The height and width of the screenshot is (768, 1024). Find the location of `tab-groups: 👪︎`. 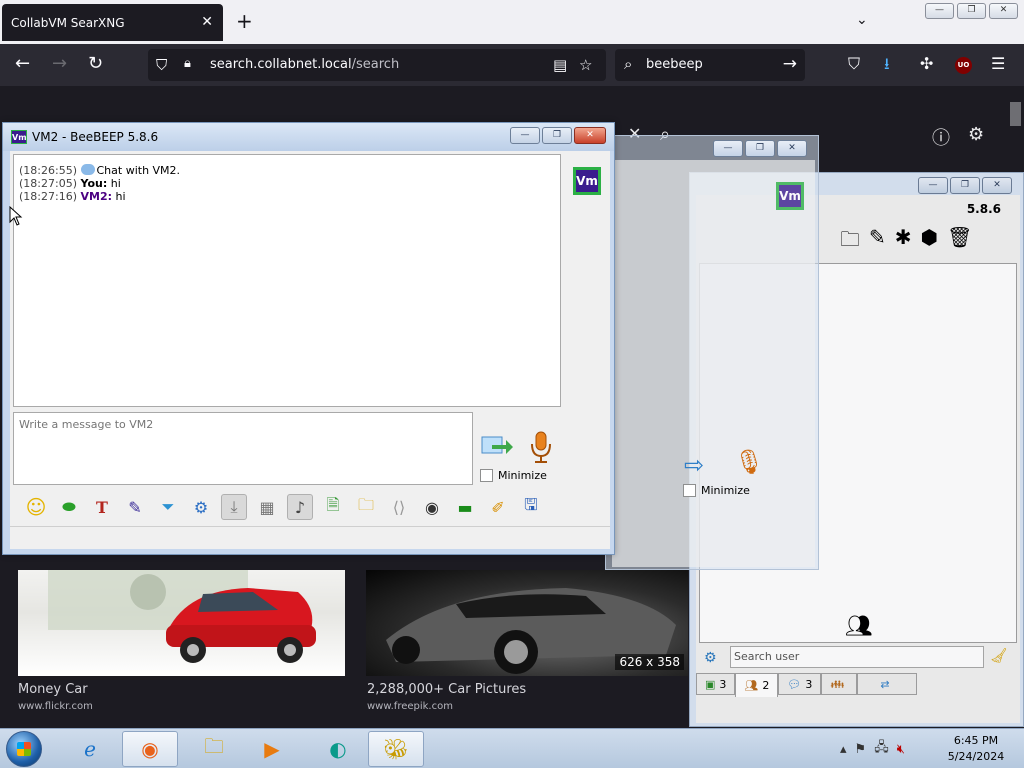

tab-groups: 👪︎ is located at coordinates (839, 684).